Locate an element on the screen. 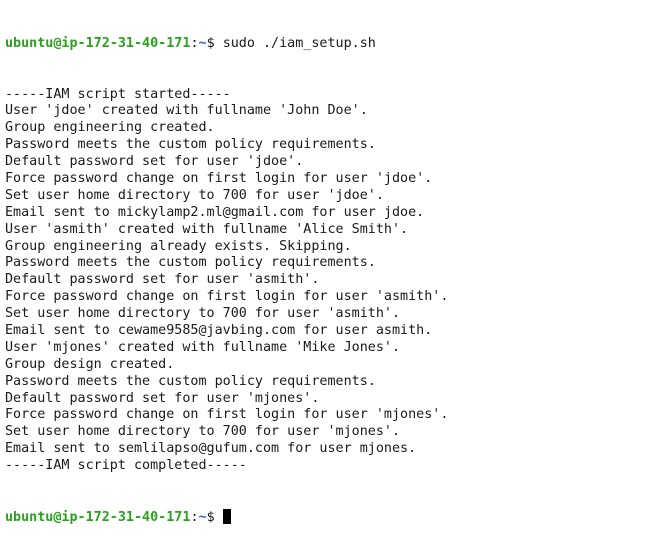 The width and height of the screenshot is (656, 543). output-line: -----IAM script started----- is located at coordinates (118, 94).